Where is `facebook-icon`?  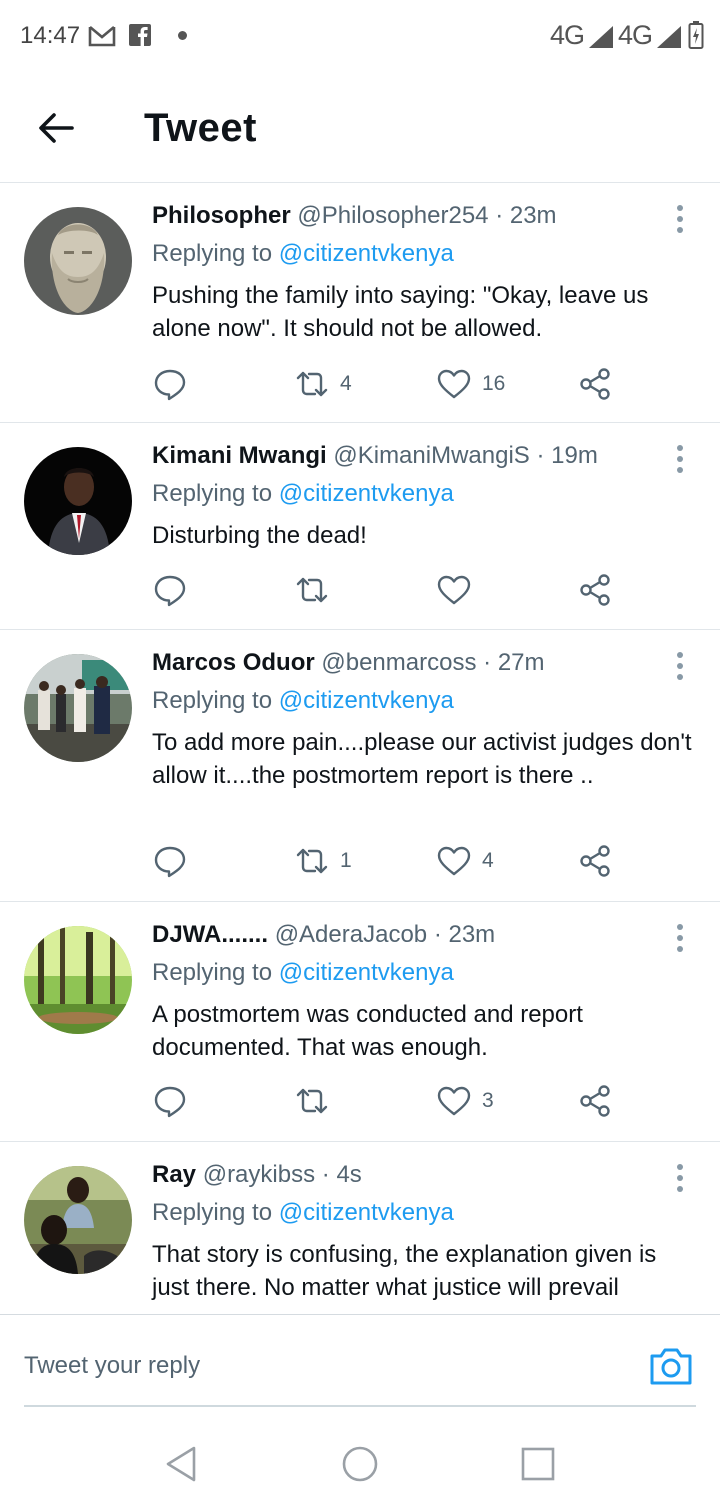
facebook-icon is located at coordinates (140, 35).